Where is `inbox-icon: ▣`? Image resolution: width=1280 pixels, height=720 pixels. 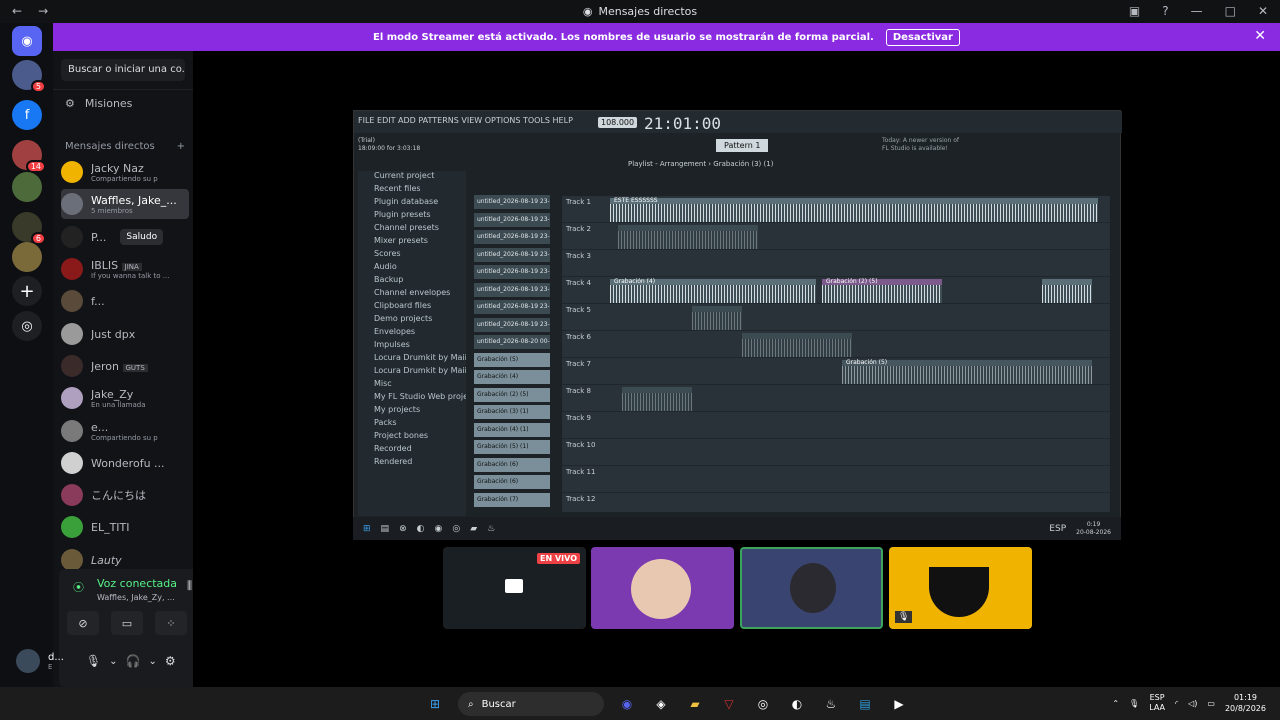
inbox-icon: ▣ is located at coordinates (1134, 11).